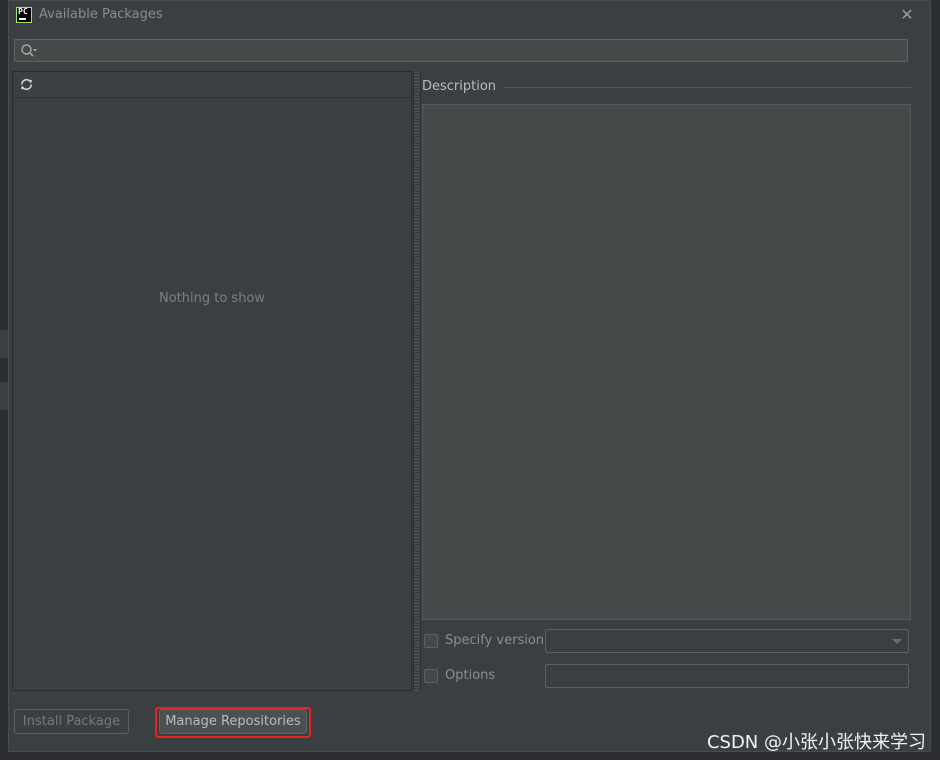 The height and width of the screenshot is (760, 940). What do you see at coordinates (71, 721) in the screenshot?
I see `install-package-button: Install Package` at bounding box center [71, 721].